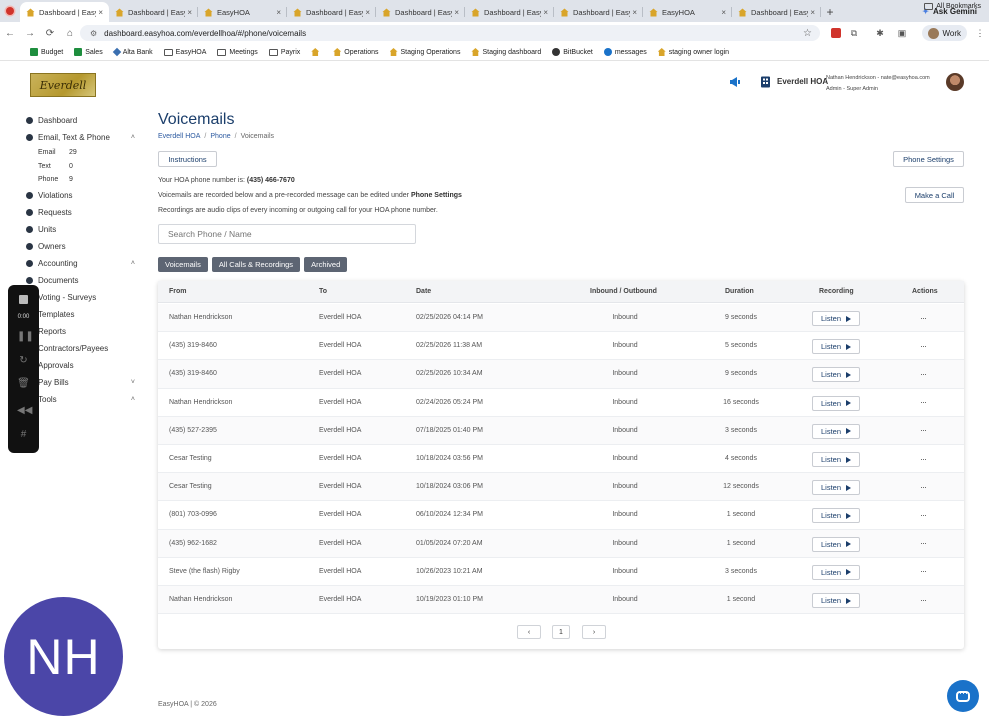  What do you see at coordinates (88, 52) in the screenshot?
I see `bookmark-item: Sales` at bounding box center [88, 52].